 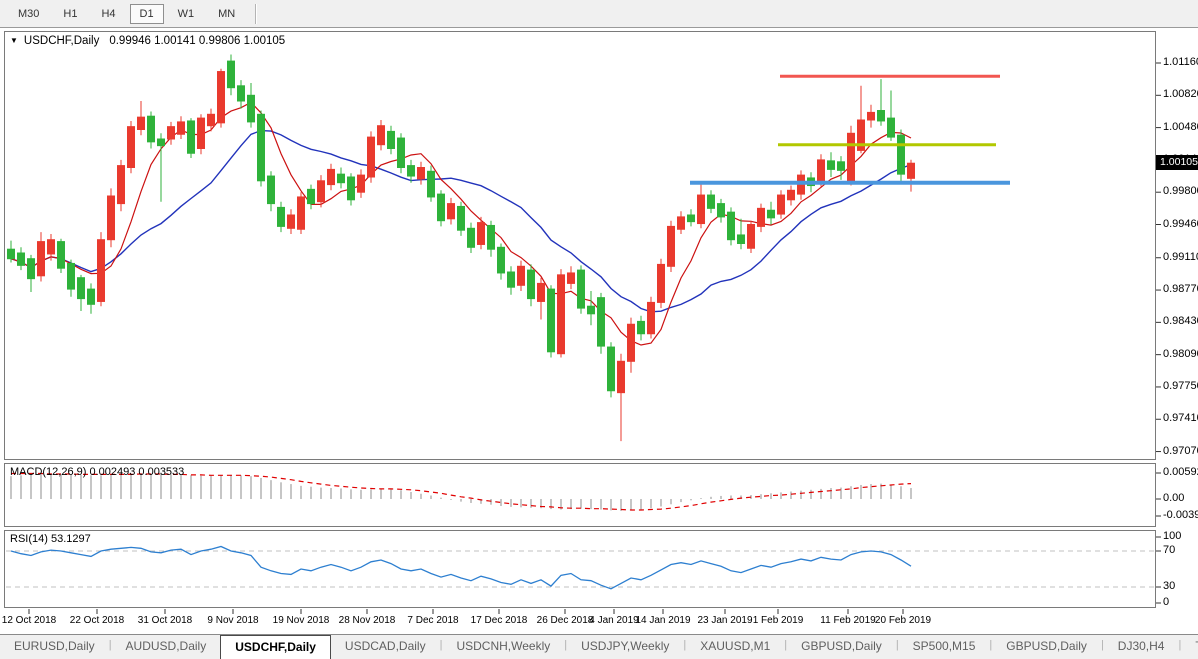 What do you see at coordinates (256, 13) in the screenshot?
I see `toolbar-separator` at bounding box center [256, 13].